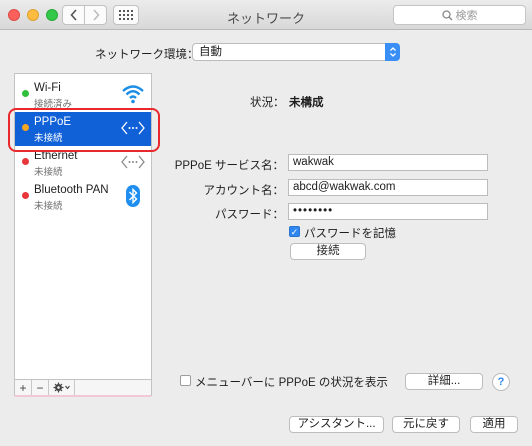  Describe the element at coordinates (446, 14) in the screenshot. I see `search-icon` at that location.